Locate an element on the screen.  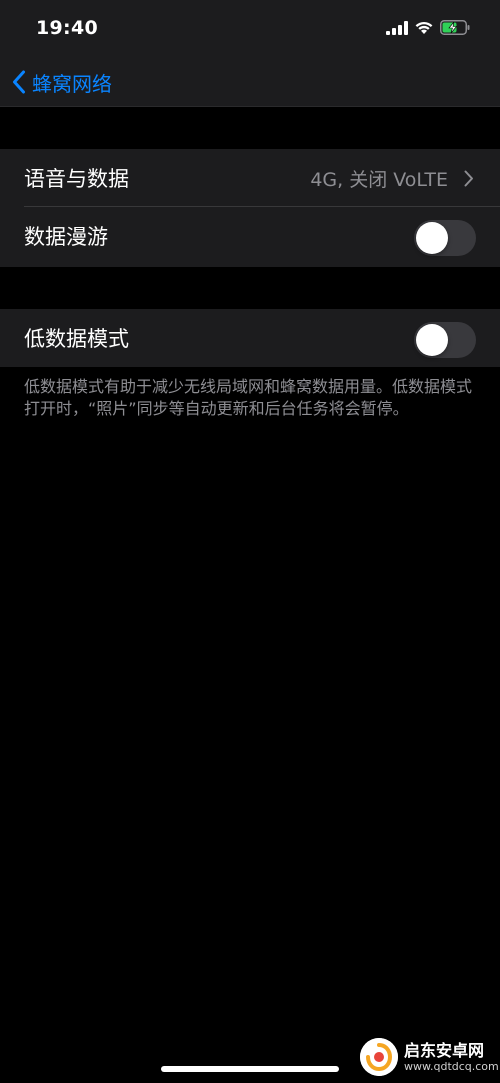
back-button: 蜂窝网络 is located at coordinates (62, 82).